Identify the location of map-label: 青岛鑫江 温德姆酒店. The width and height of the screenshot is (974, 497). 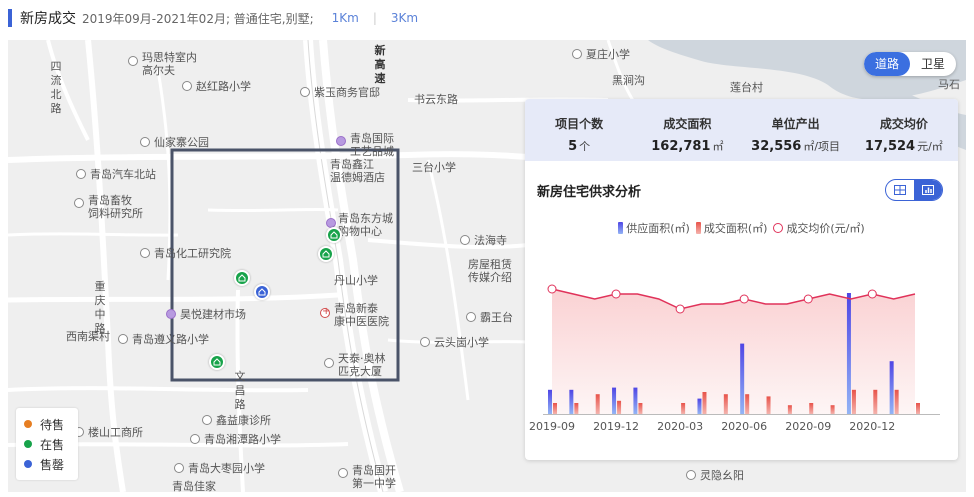
(357, 171).